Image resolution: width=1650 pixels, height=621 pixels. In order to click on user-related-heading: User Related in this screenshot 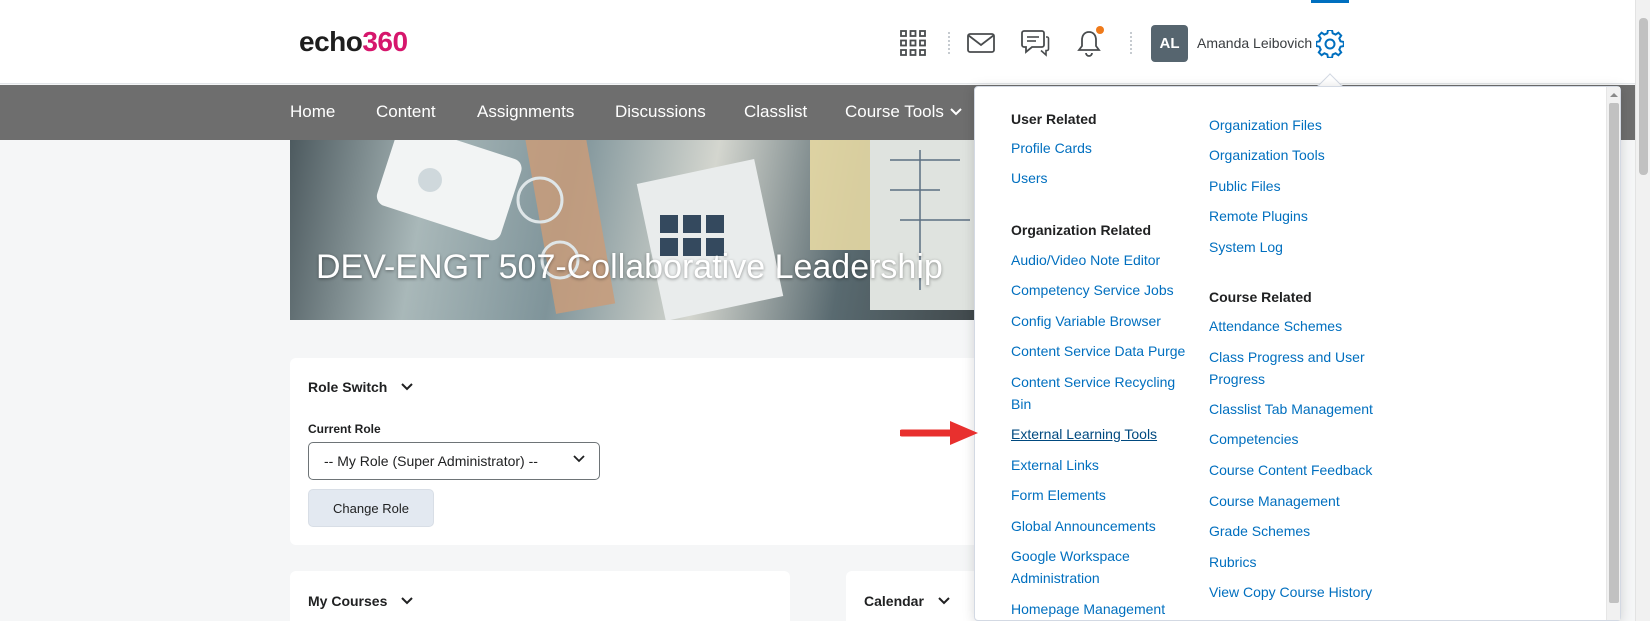, I will do `click(1054, 119)`.